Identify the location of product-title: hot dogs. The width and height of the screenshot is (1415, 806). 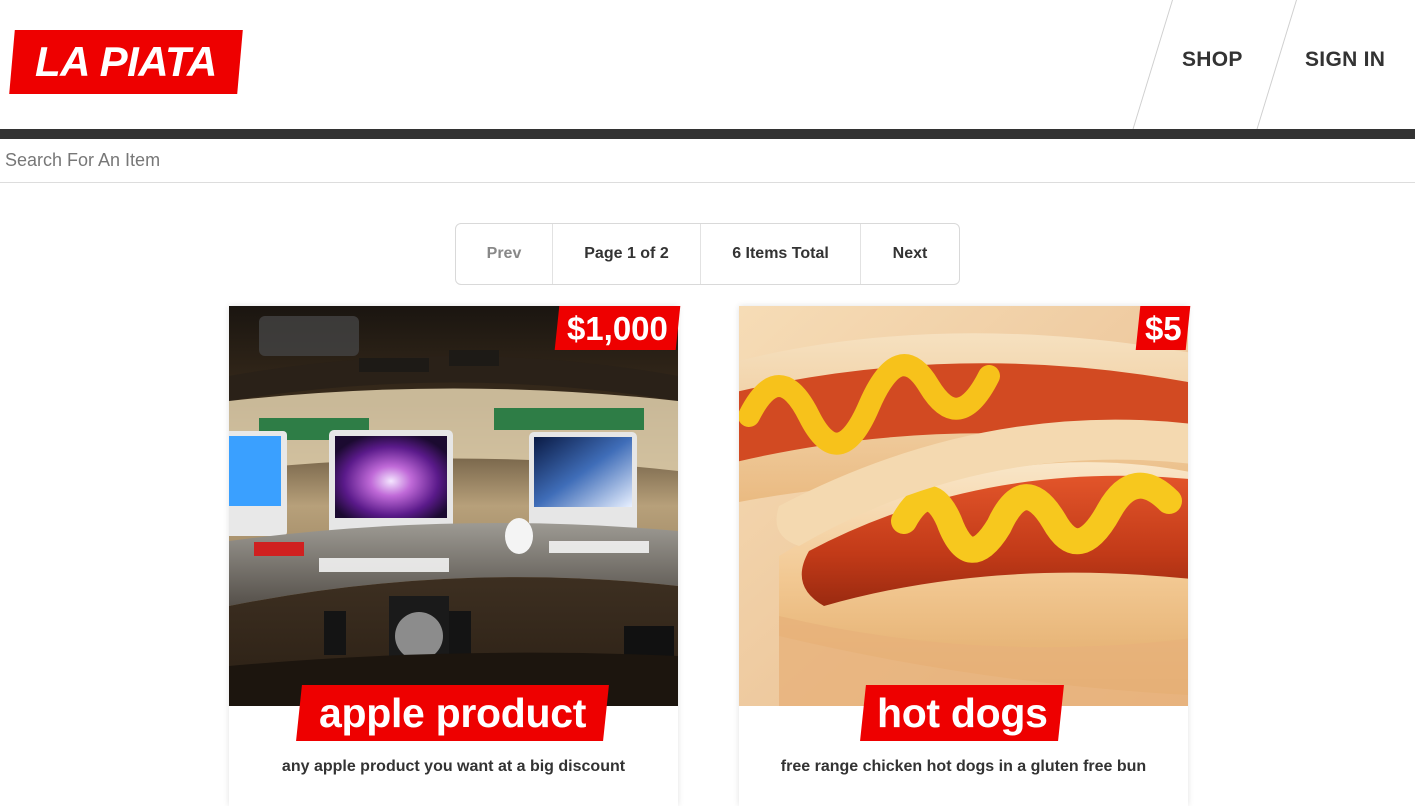
(962, 712).